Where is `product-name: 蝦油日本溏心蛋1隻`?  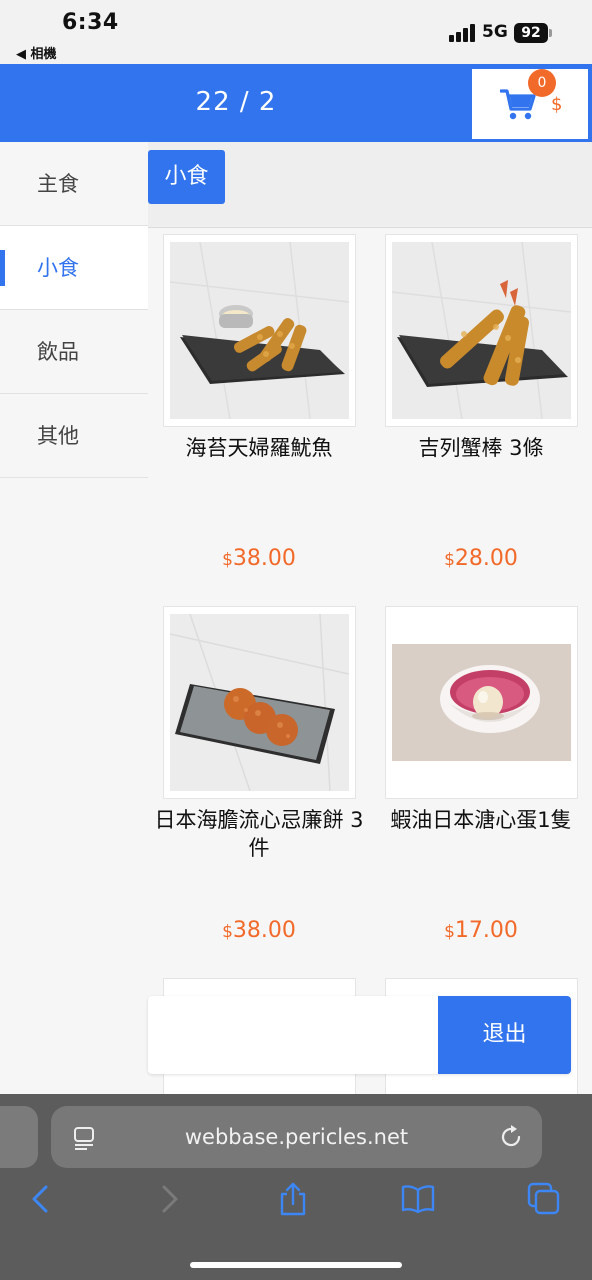
product-name: 蝦油日本溏心蛋1隻 is located at coordinates (481, 820).